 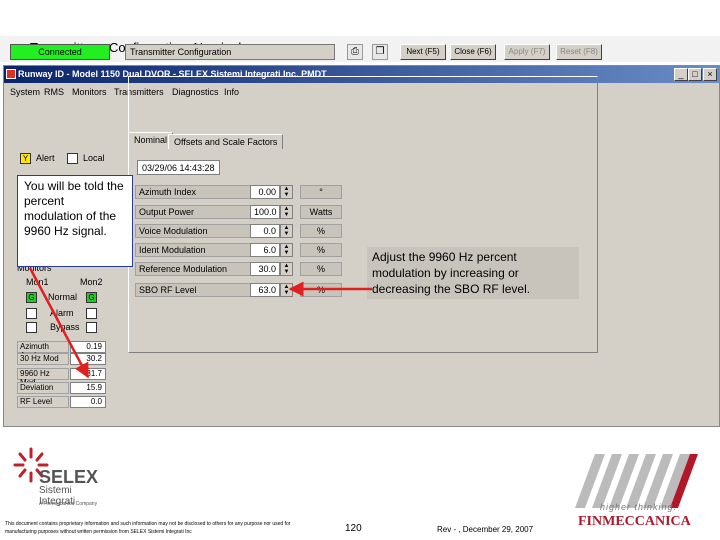 What do you see at coordinates (642, 480) in the screenshot?
I see `finmeccanica-graphic` at bounding box center [642, 480].